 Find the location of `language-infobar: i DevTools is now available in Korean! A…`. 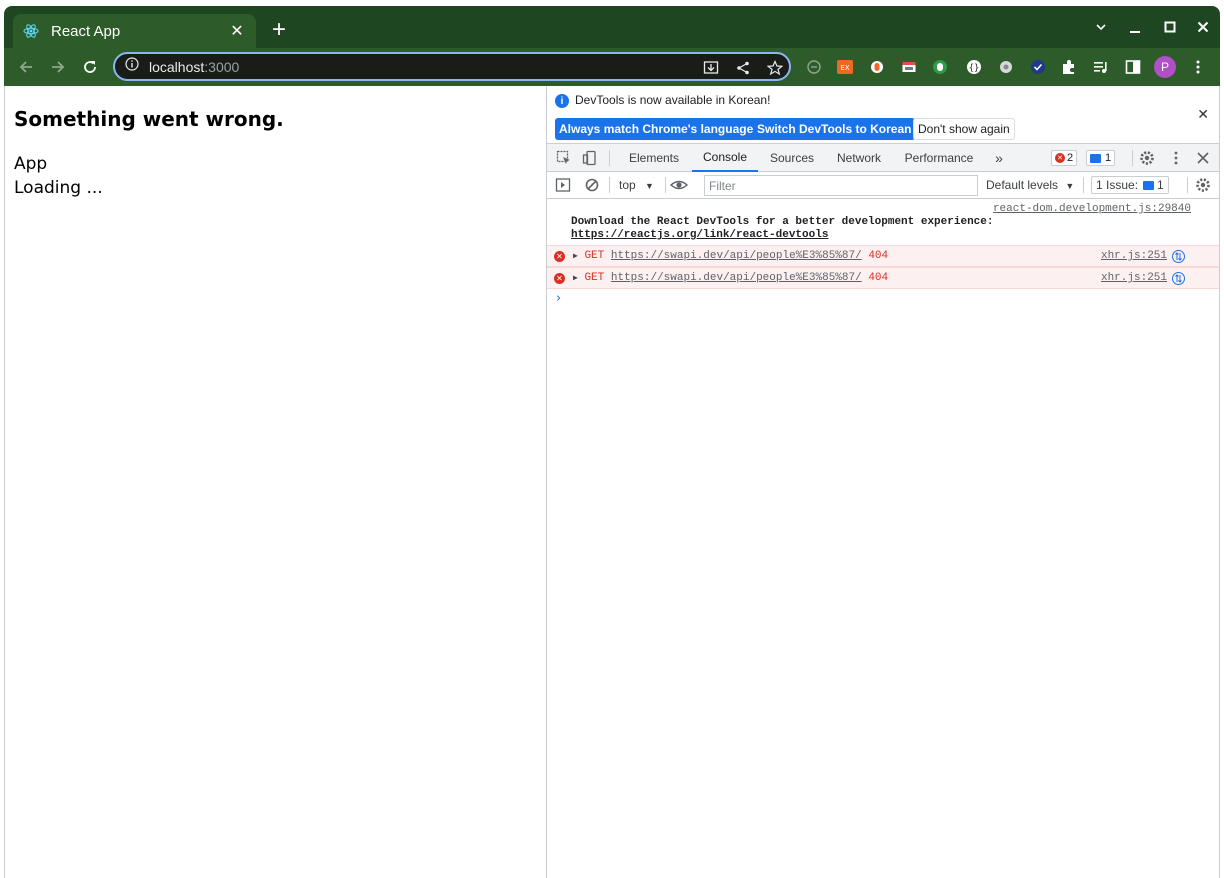

language-infobar: i DevTools is now available in Korean! A… is located at coordinates (883, 115).